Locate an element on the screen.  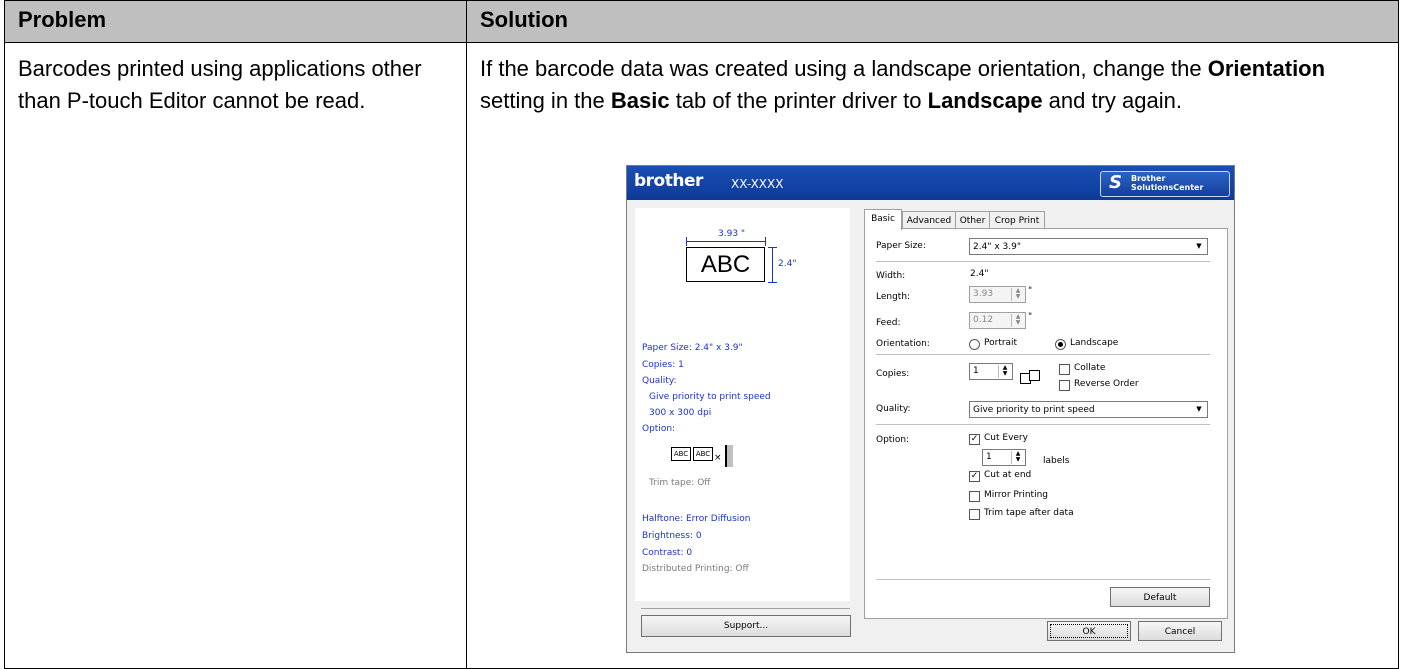
header-solution: Solution is located at coordinates (932, 21).